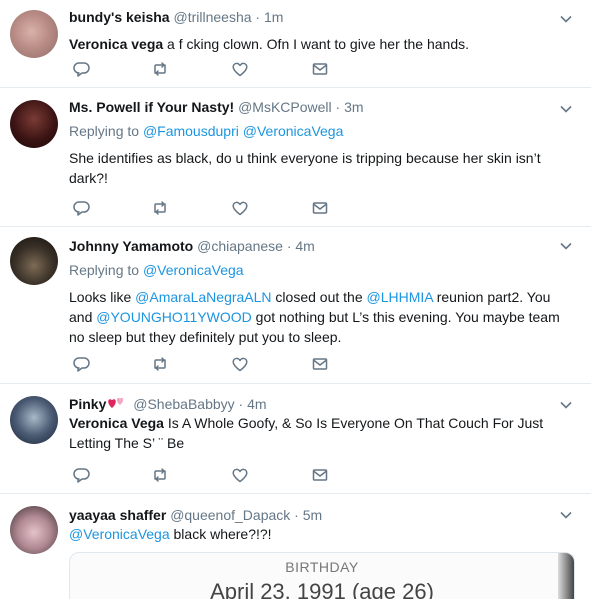  I want to click on tweet-header: Pinky @ShebaBabbyy · 4m, so click(316, 404).